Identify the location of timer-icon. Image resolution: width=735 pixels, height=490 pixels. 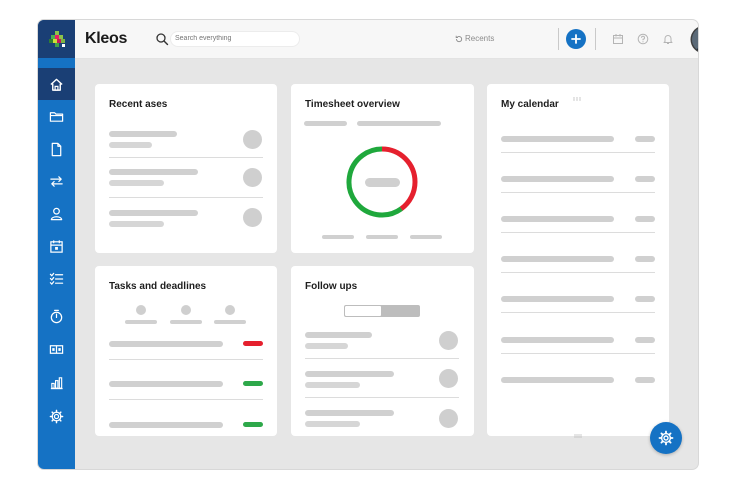
(56, 316).